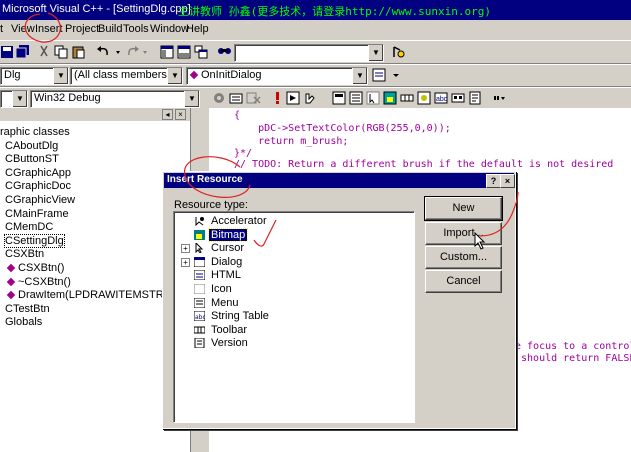  Describe the element at coordinates (293, 98) in the screenshot. I see `go-icon` at that location.